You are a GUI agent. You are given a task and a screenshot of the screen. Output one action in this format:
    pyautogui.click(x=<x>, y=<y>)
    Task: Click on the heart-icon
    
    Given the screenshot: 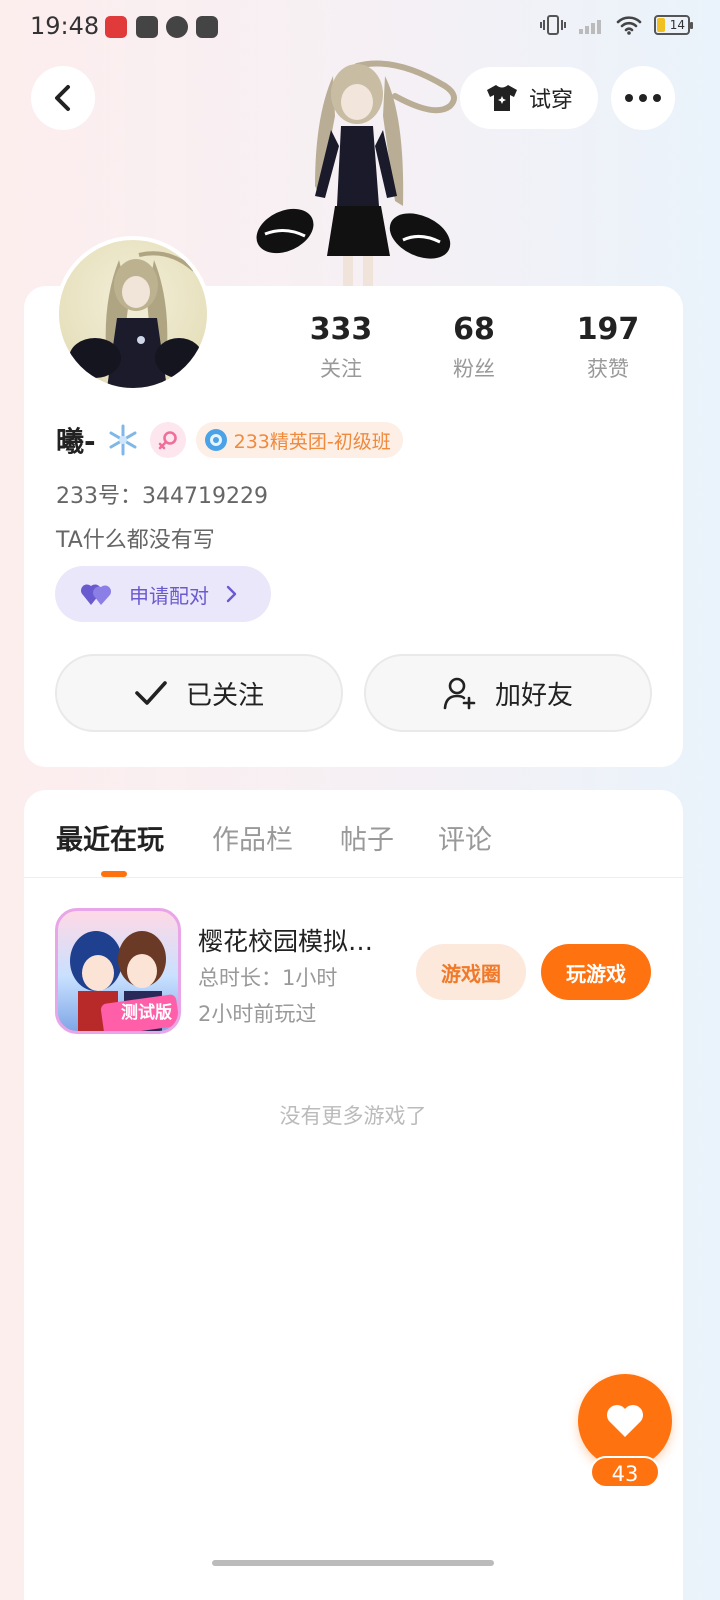 What is the action you would take?
    pyautogui.click(x=625, y=1421)
    